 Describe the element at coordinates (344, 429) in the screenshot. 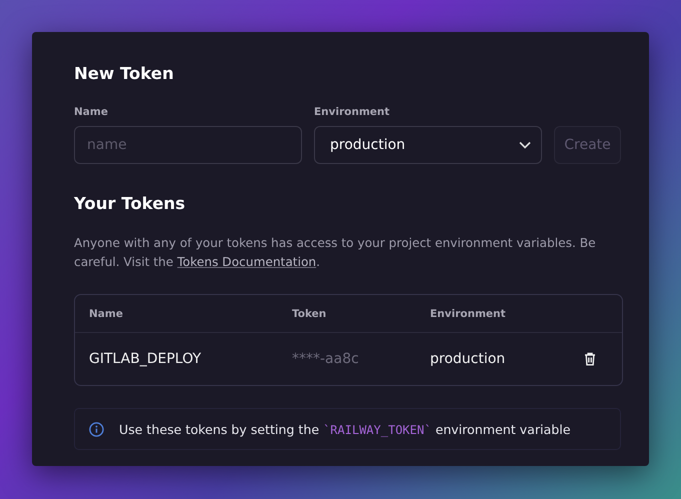

I see `info-text: Use these tokens by setting the `RAILWAY_TOKEN` environment variable` at that location.